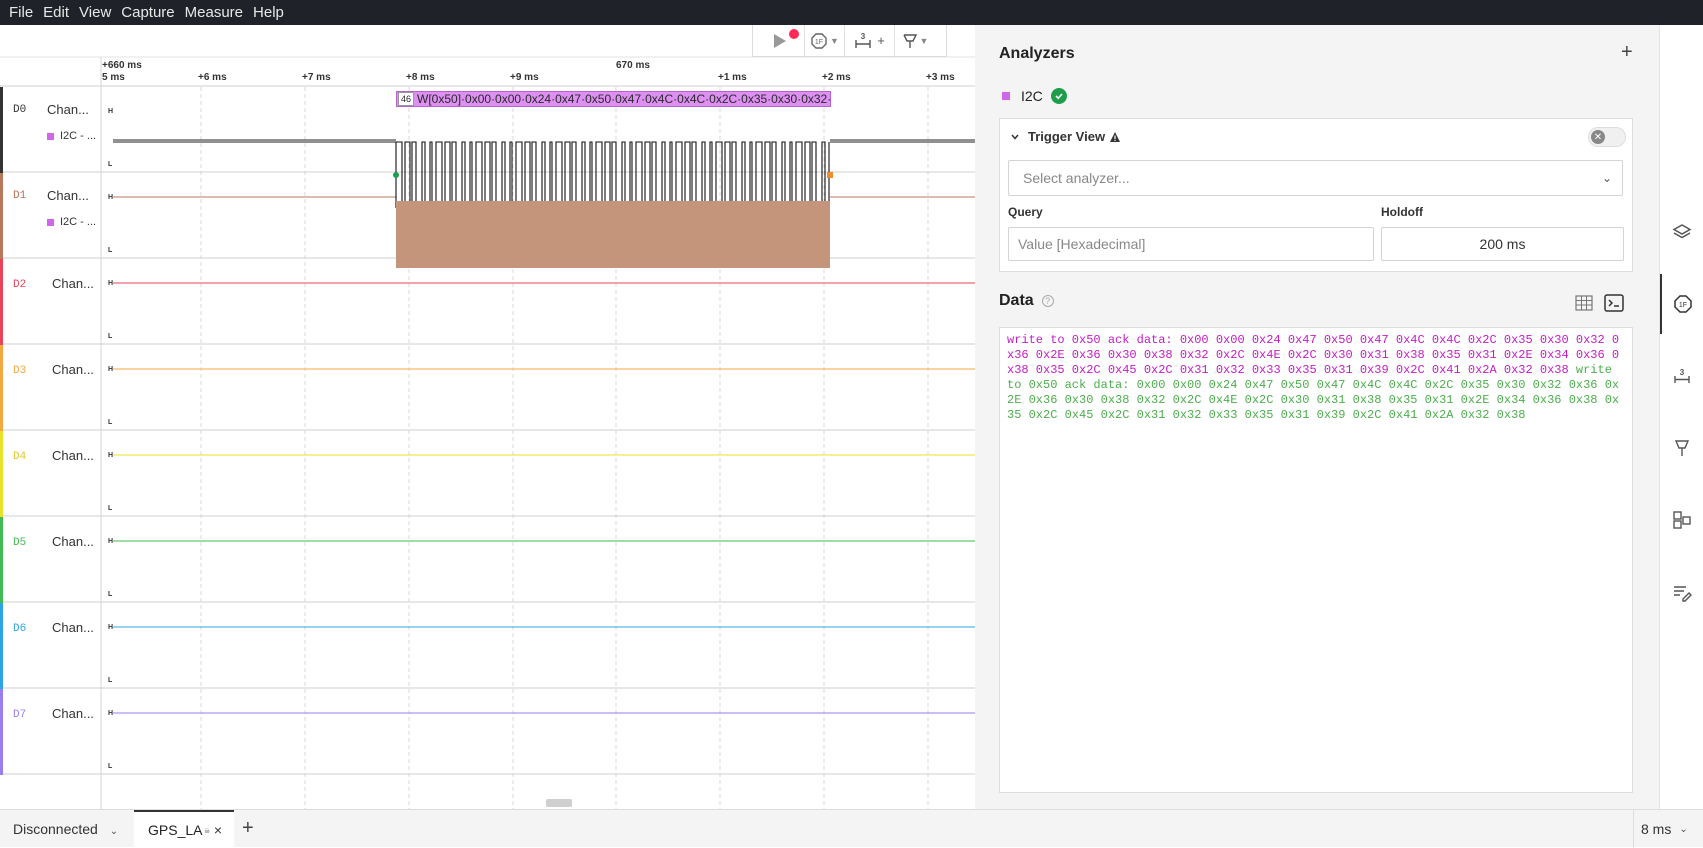 The height and width of the screenshot is (848, 1703). Describe the element at coordinates (147, 12) in the screenshot. I see `menu-capture: Capture` at that location.